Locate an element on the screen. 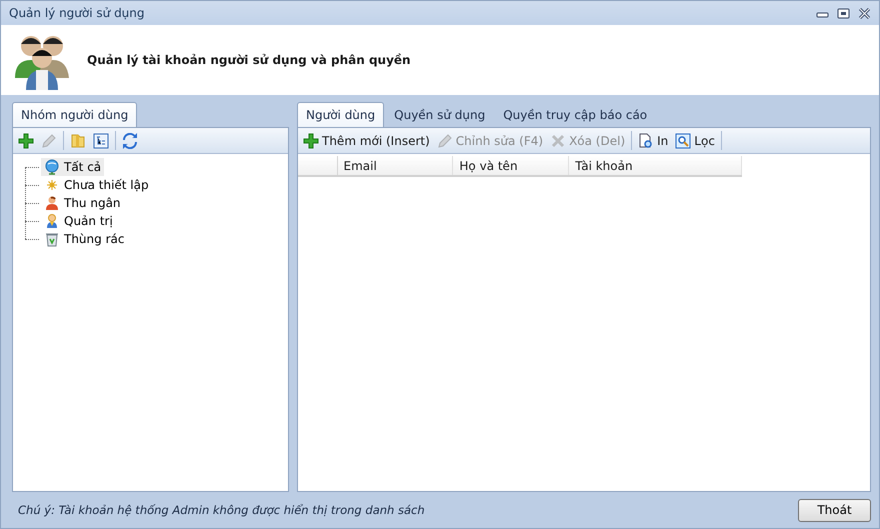 This screenshot has height=529, width=880. trash-icon is located at coordinates (52, 239).